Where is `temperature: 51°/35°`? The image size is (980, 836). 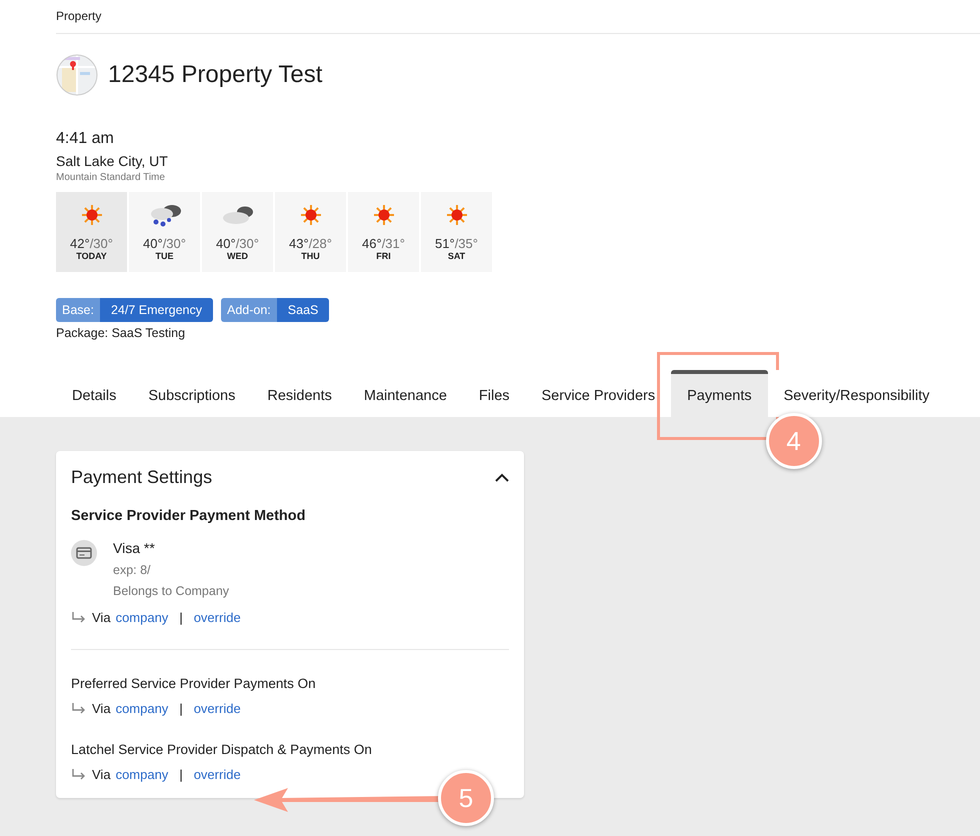 temperature: 51°/35° is located at coordinates (456, 243).